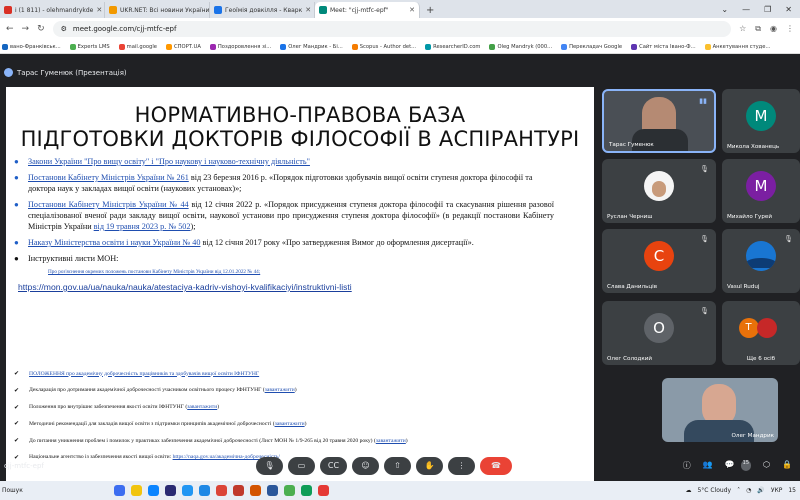 The width and height of the screenshot is (800, 500). I want to click on network-icon: ◔, so click(748, 490).